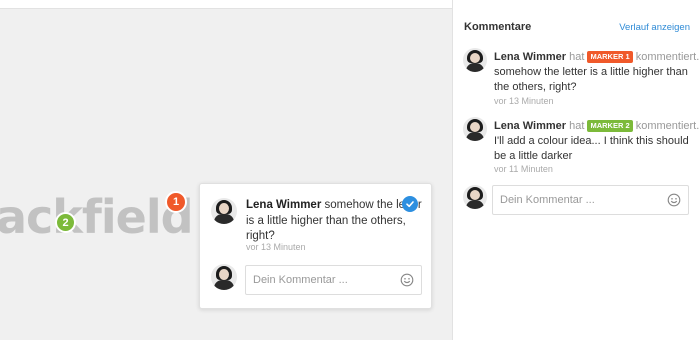 Image resolution: width=700 pixels, height=340 pixels. I want to click on marker-2: 2, so click(65, 222).